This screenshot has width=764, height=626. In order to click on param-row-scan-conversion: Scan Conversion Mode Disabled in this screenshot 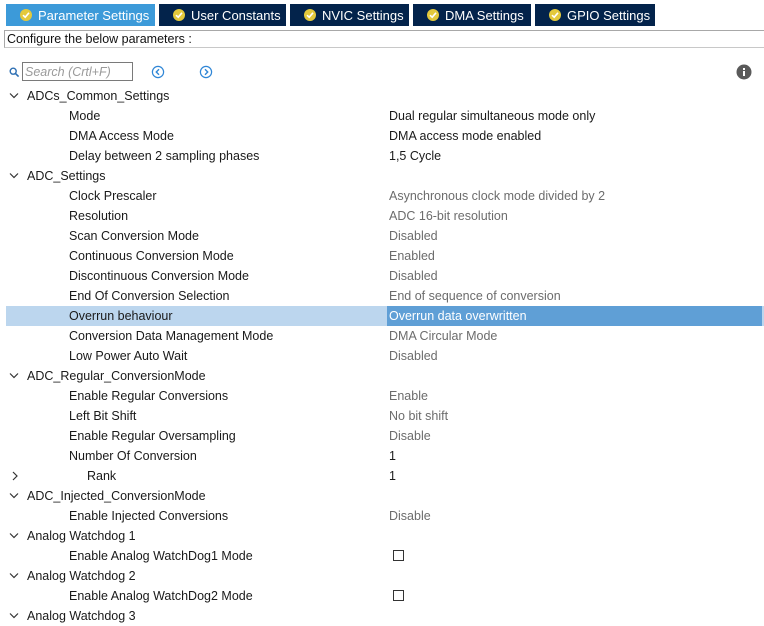, I will do `click(382, 236)`.